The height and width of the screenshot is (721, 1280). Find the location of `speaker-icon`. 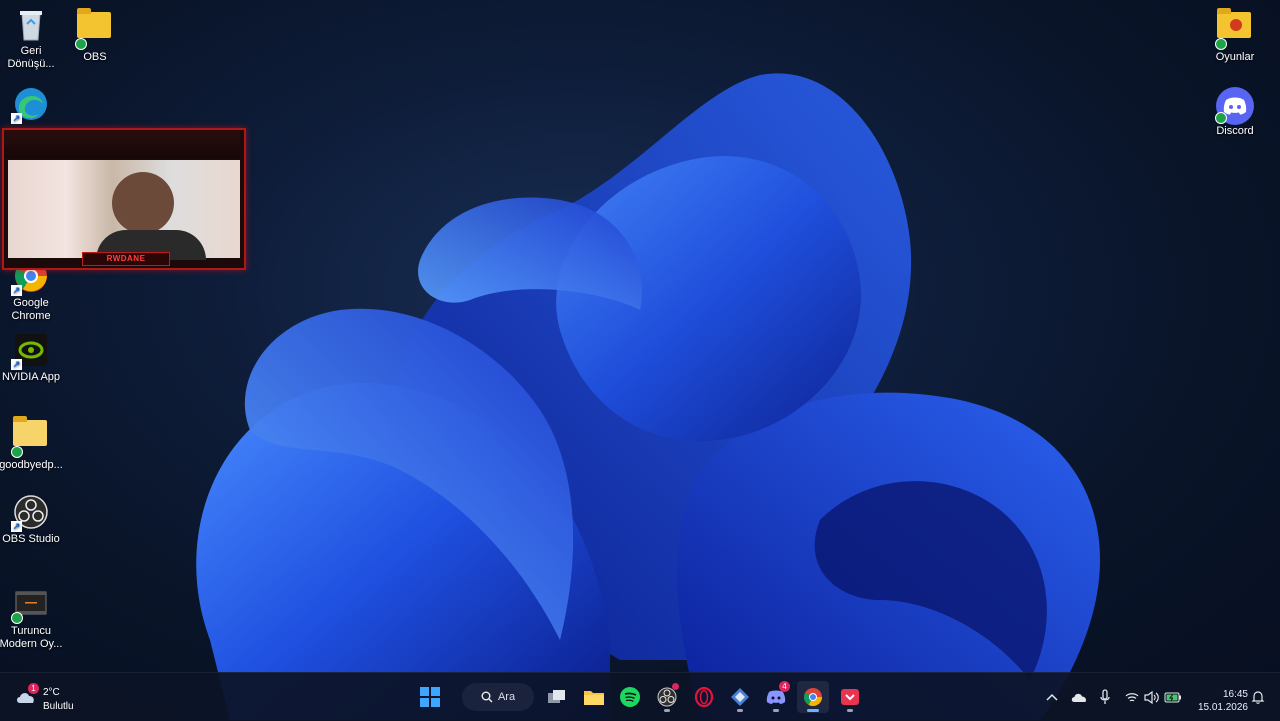

speaker-icon is located at coordinates (1151, 697).